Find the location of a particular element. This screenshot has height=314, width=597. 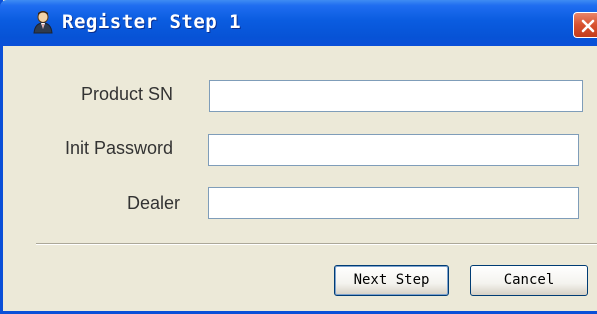

next-step-button: Next Step is located at coordinates (391, 280).